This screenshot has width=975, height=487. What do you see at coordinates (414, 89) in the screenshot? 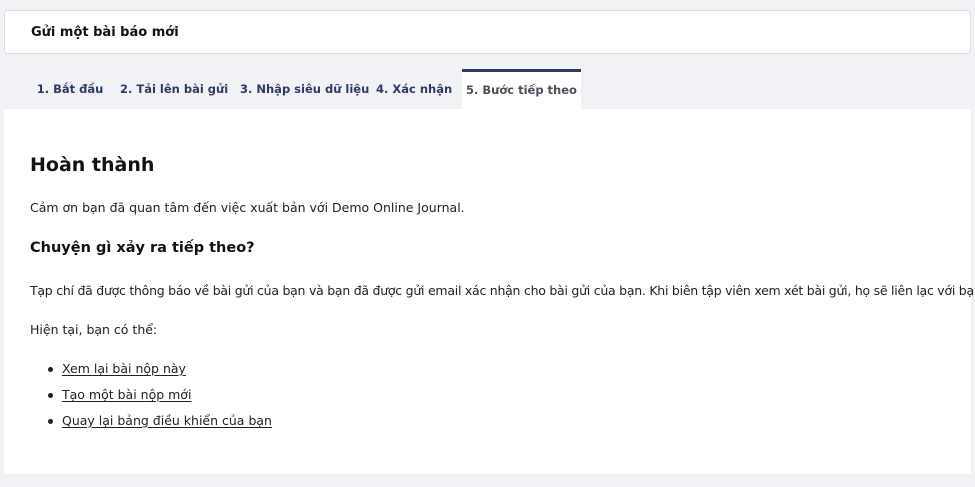
I see `tab-confirmation: 4. Xác nhận` at bounding box center [414, 89].